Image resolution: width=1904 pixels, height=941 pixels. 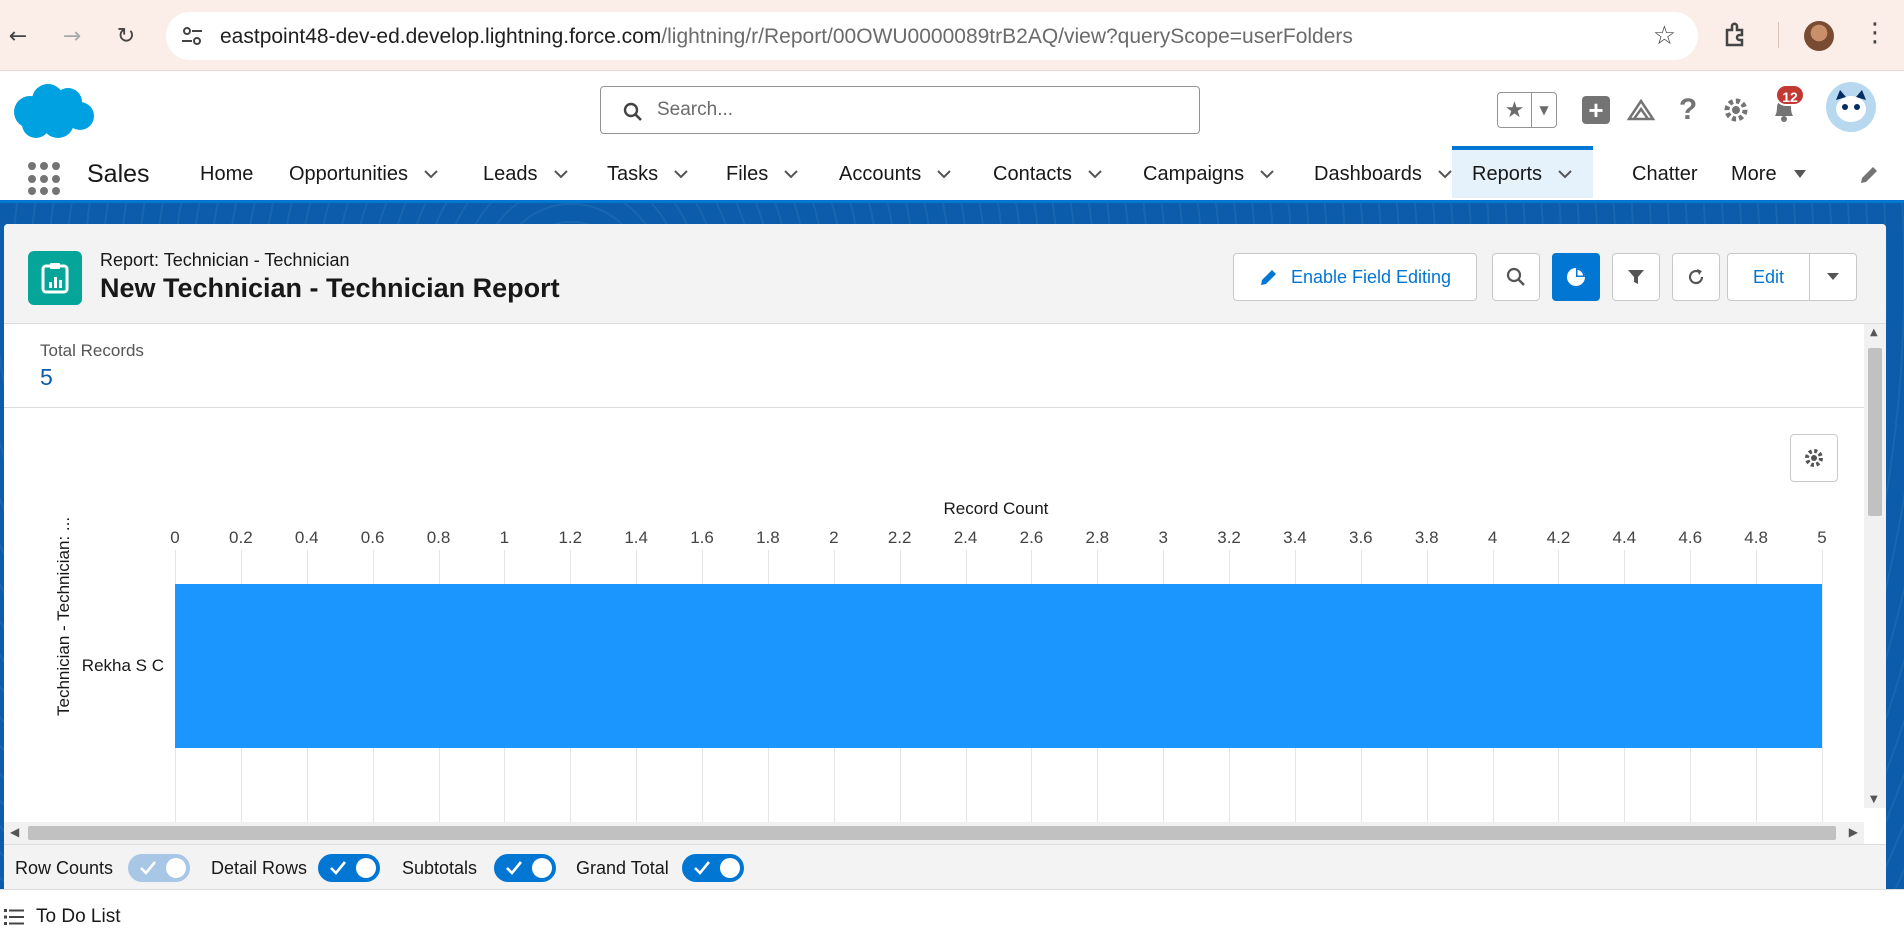 I want to click on horizontal-scrollbar: ◀ ▶, so click(x=934, y=833).